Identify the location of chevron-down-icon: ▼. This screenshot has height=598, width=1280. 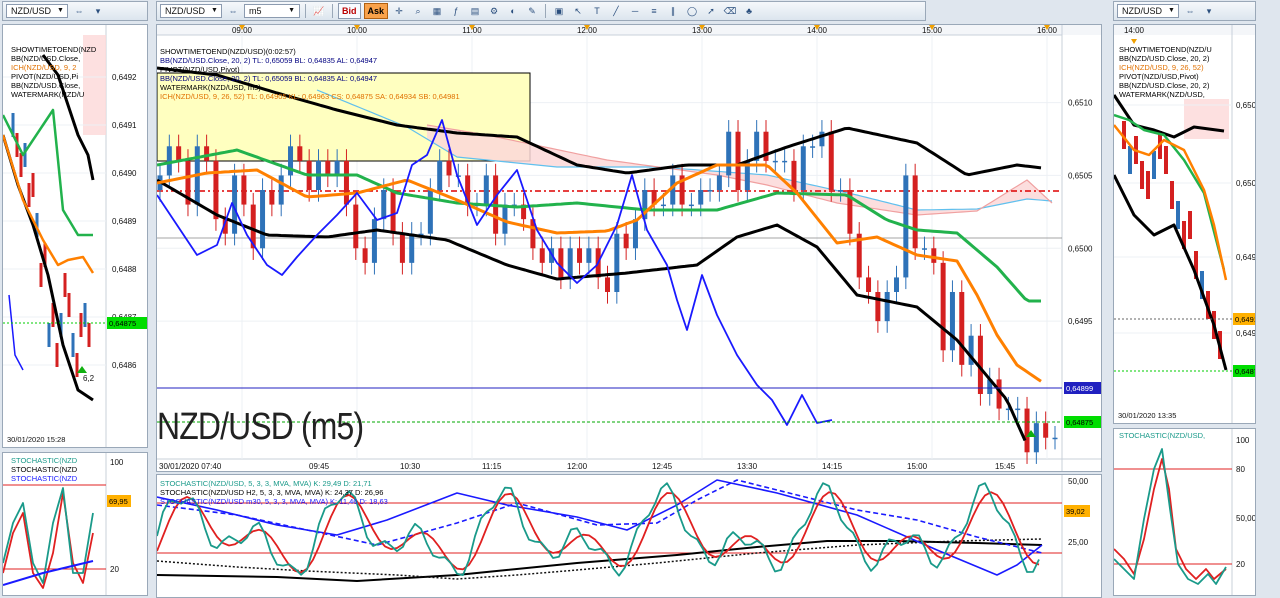
(291, 10).